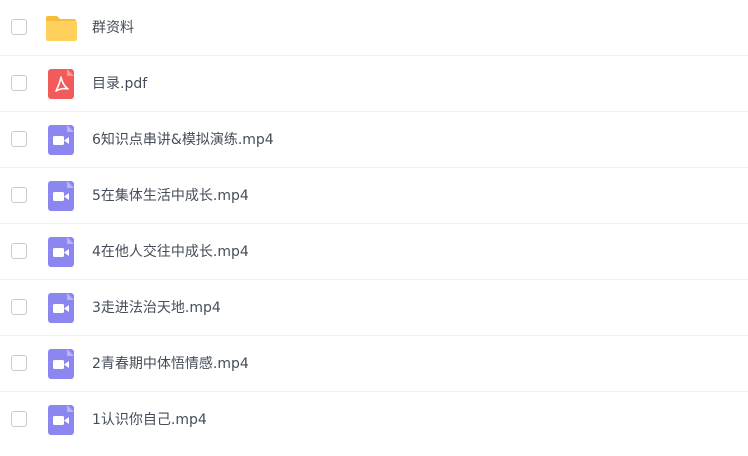  I want to click on file-row-video: 2青春期中体悟情感.mp4, so click(374, 364).